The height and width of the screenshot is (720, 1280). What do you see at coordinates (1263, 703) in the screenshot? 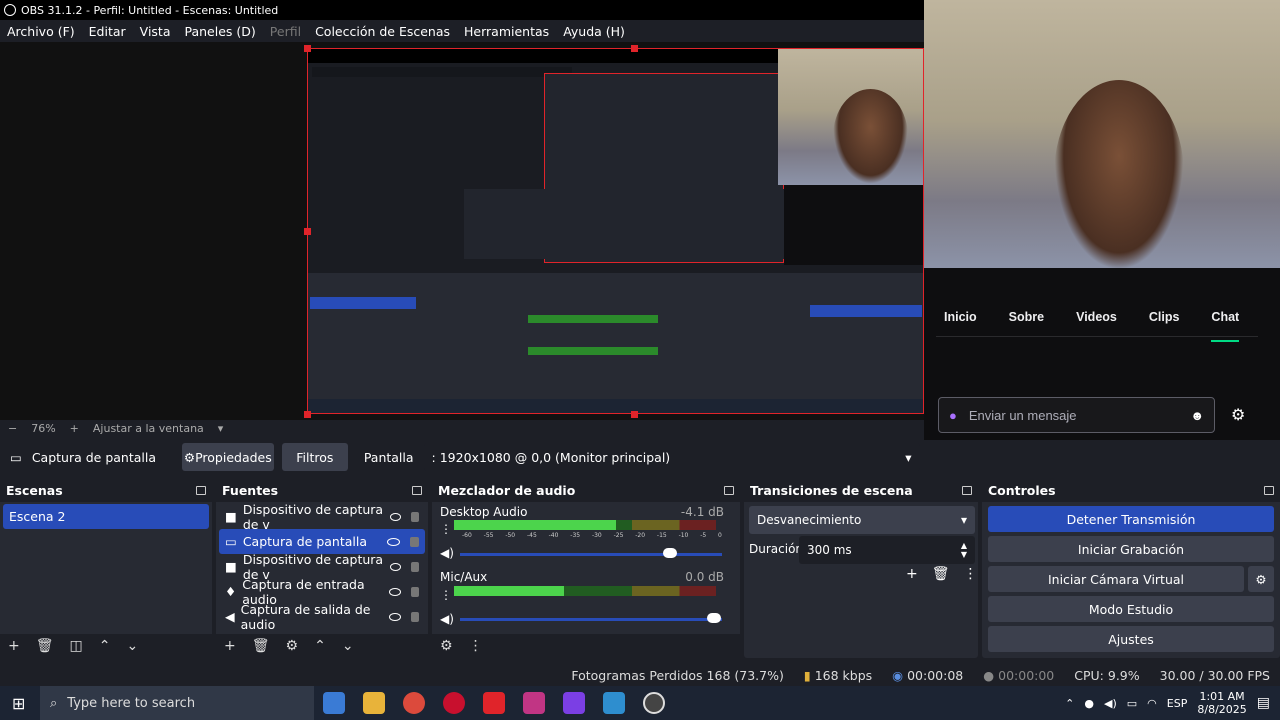
I see `notification-icon: ▤` at bounding box center [1263, 703].